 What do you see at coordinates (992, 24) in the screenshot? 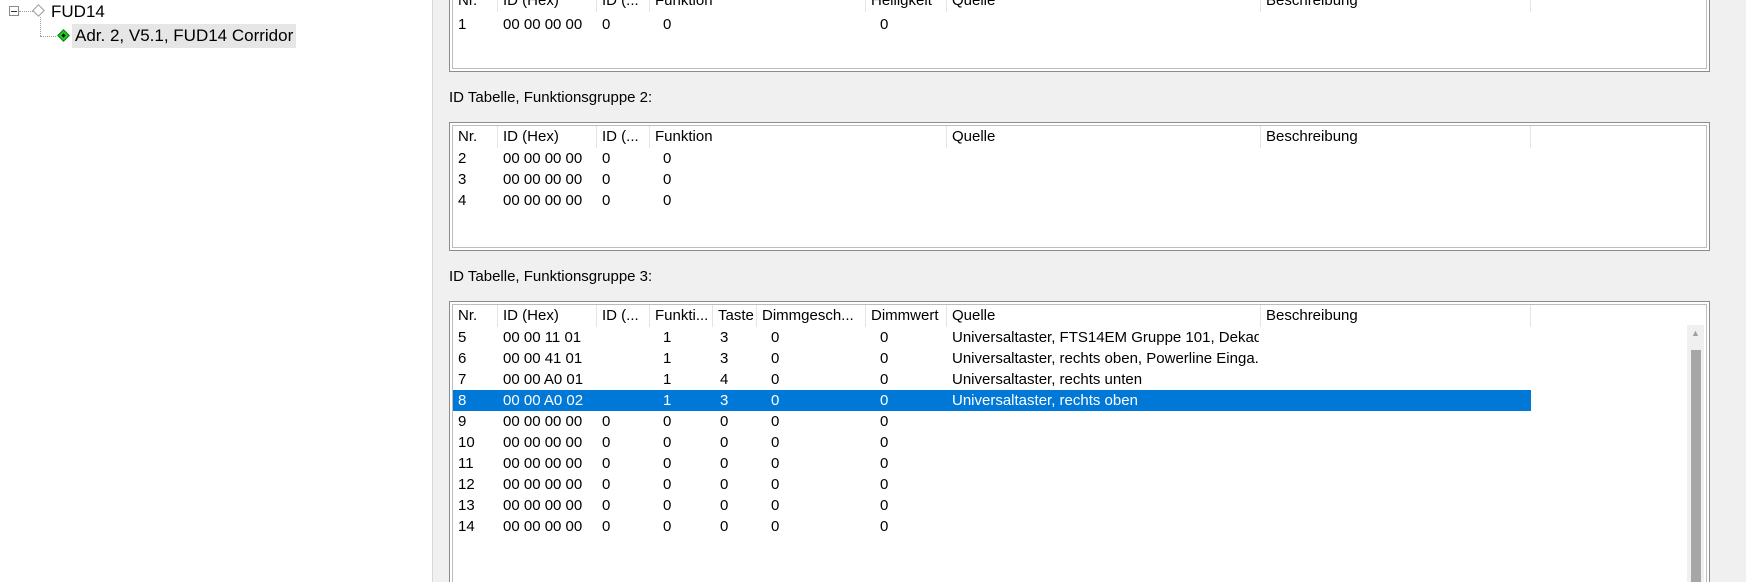
I see `table-row: 1 00 00 00 00 0 0 0` at bounding box center [992, 24].